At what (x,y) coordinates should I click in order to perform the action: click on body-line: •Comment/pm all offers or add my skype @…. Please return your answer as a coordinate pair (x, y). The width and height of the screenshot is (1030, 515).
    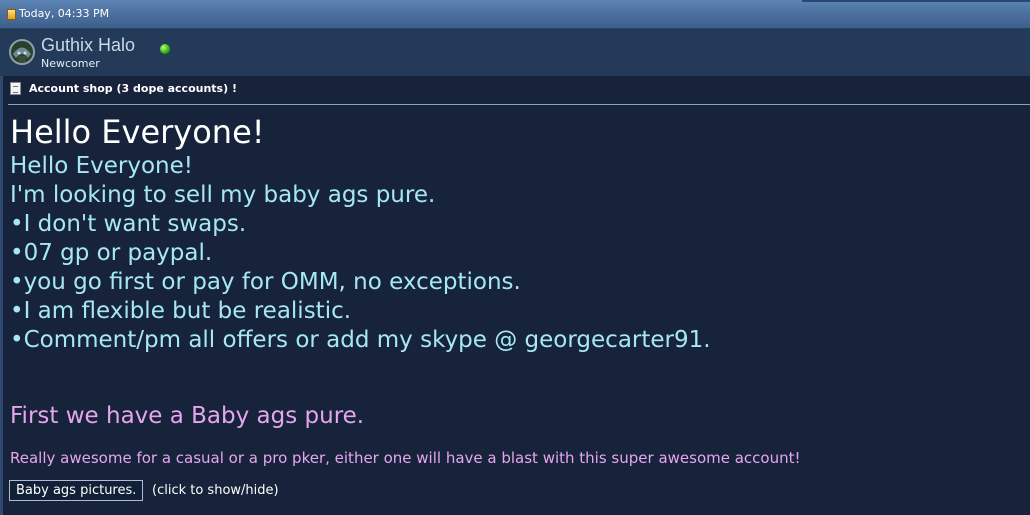
    Looking at the image, I should click on (360, 340).